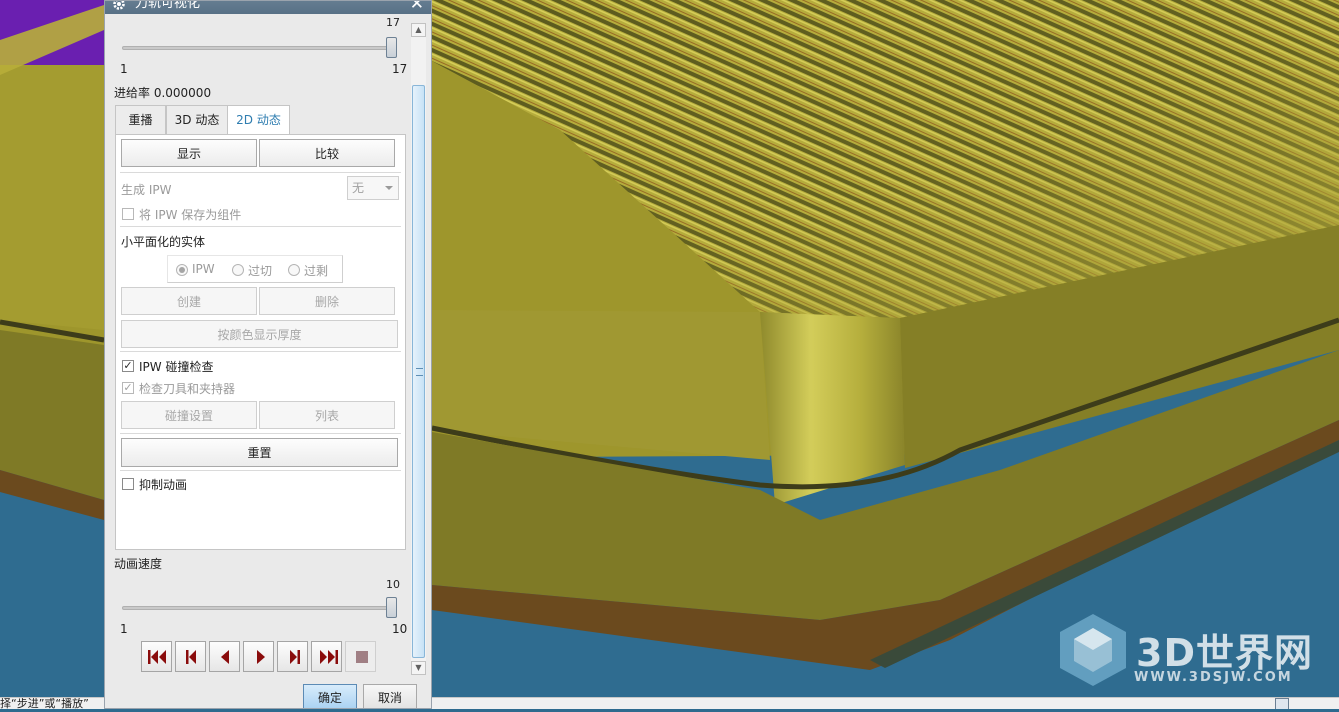 Image resolution: width=1339 pixels, height=712 pixels. Describe the element at coordinates (1282, 703) in the screenshot. I see `status-window-icon` at that location.